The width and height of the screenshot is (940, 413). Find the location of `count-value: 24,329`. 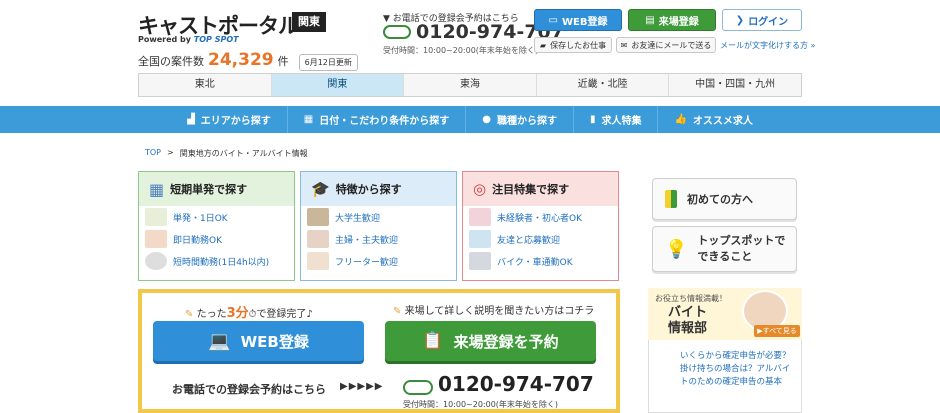

count-value: 24,329 is located at coordinates (241, 60).